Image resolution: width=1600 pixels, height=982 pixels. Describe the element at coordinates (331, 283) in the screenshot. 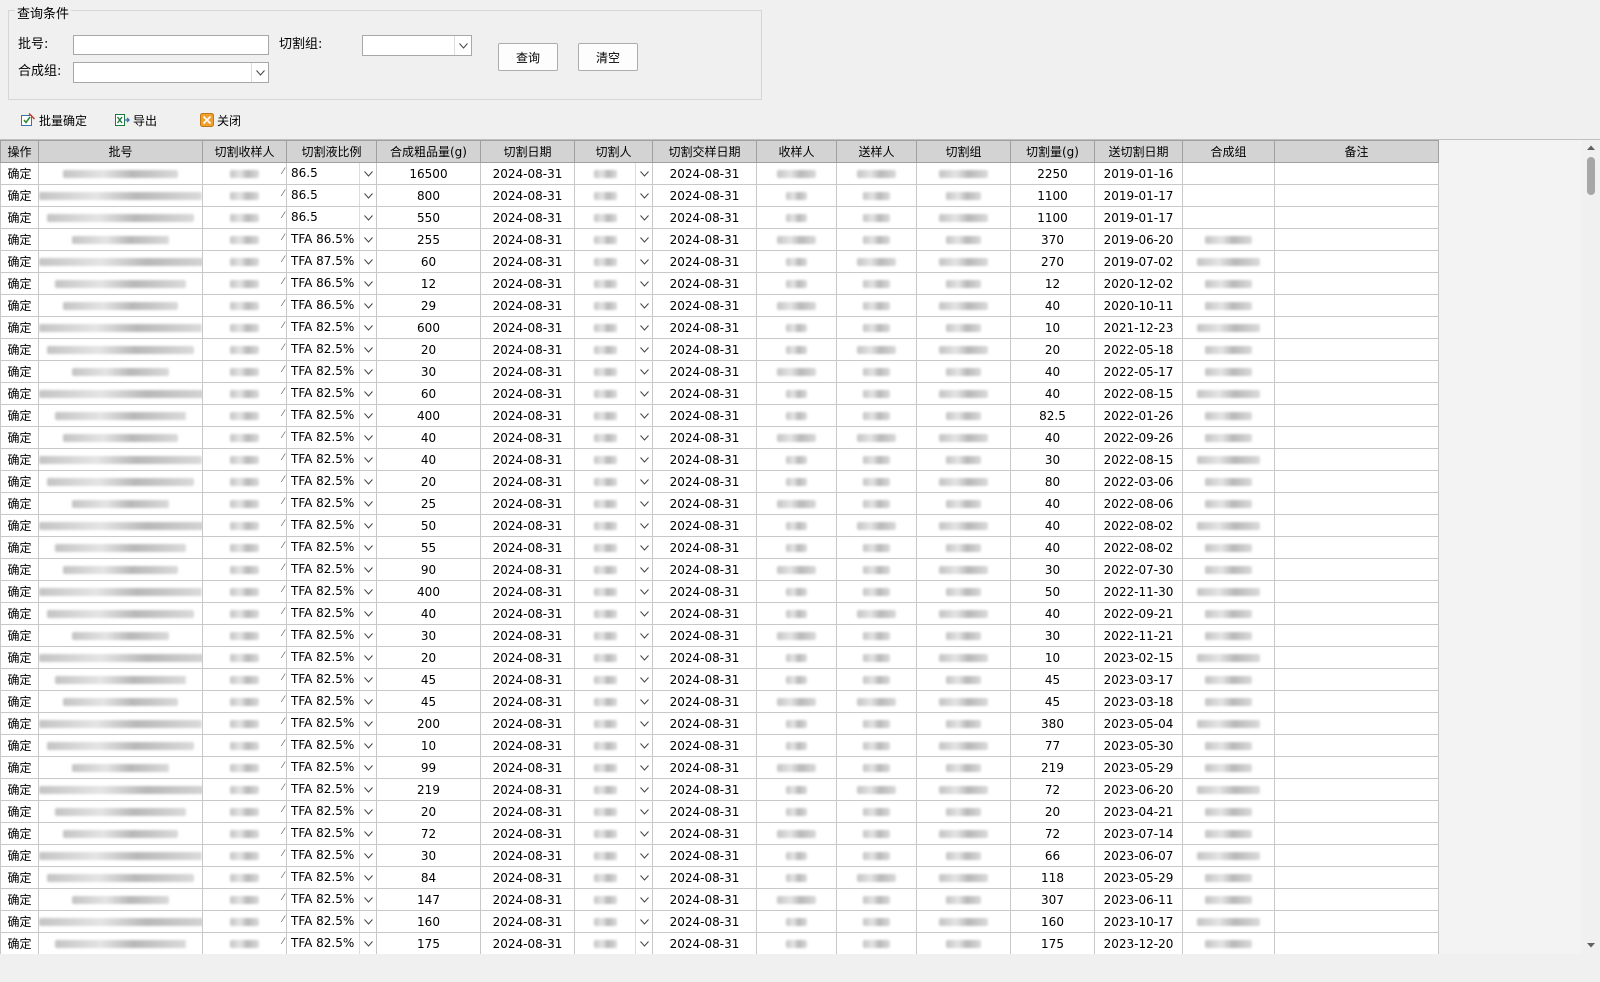

I see `cut-ratio-select: TFA 86.5%` at that location.